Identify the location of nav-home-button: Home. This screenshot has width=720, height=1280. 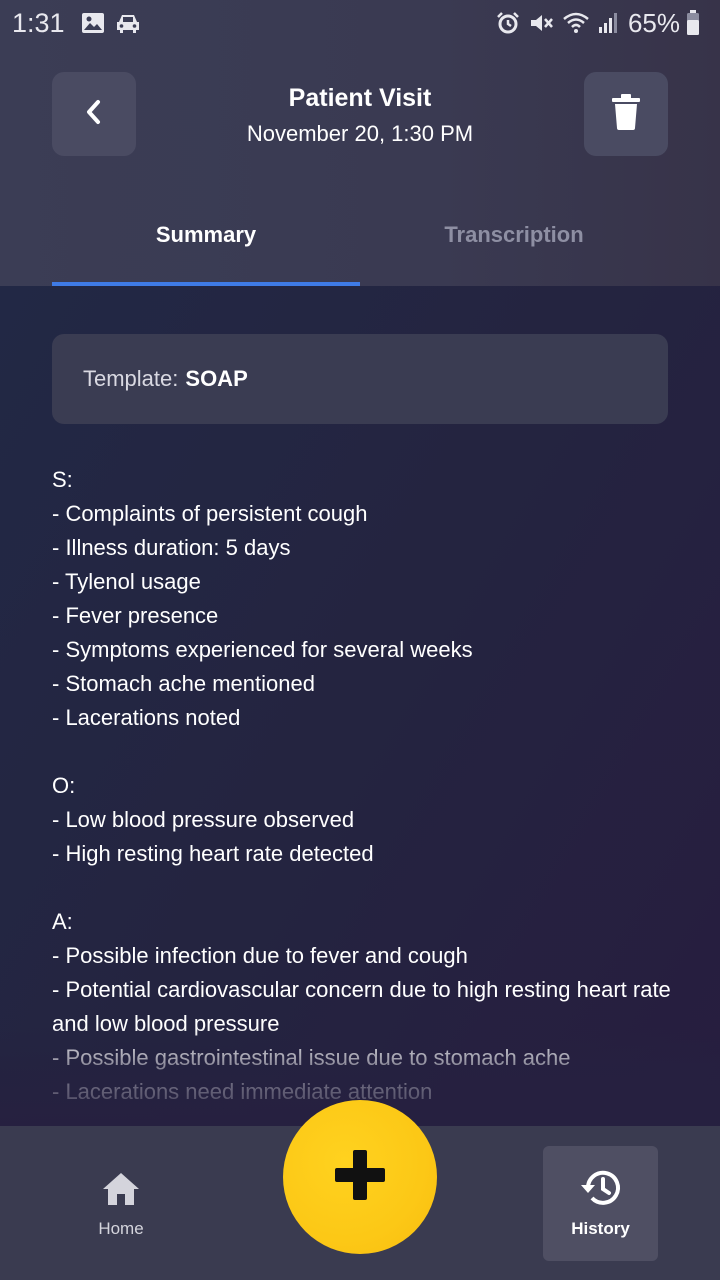
(121, 1212).